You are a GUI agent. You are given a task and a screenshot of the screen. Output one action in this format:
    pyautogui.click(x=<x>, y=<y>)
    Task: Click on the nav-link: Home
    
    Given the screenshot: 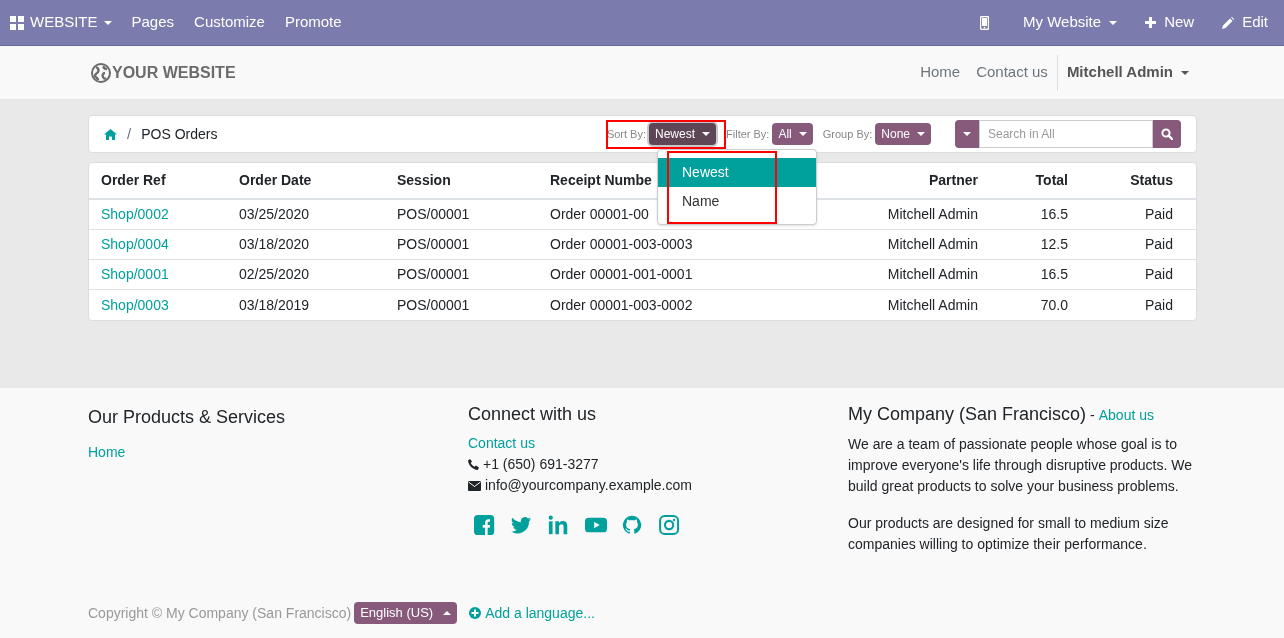 What is the action you would take?
    pyautogui.click(x=940, y=72)
    